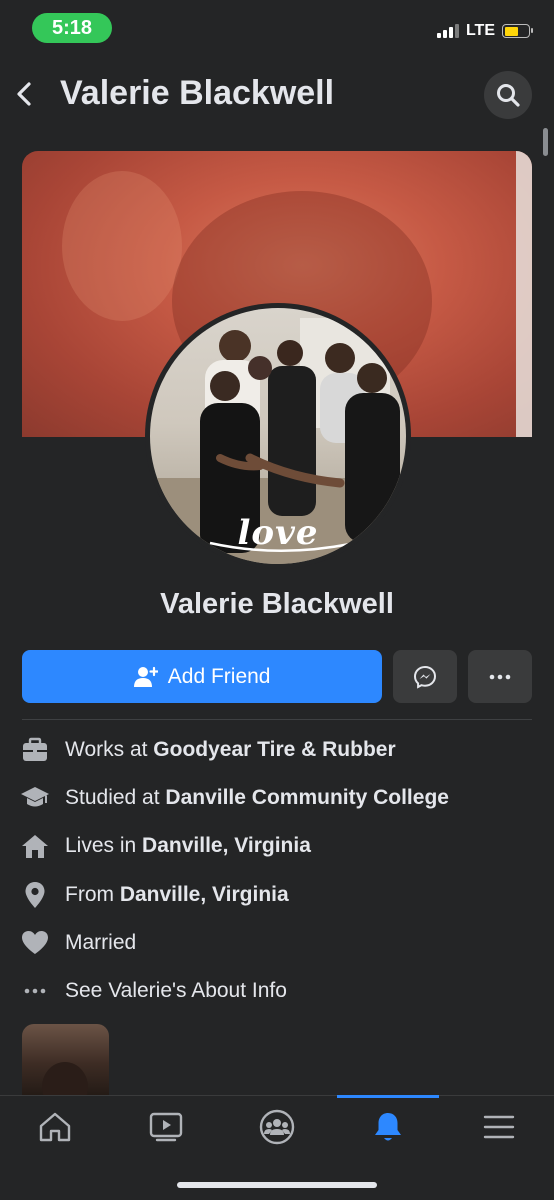  What do you see at coordinates (35, 750) in the screenshot?
I see `briefcase-icon` at bounding box center [35, 750].